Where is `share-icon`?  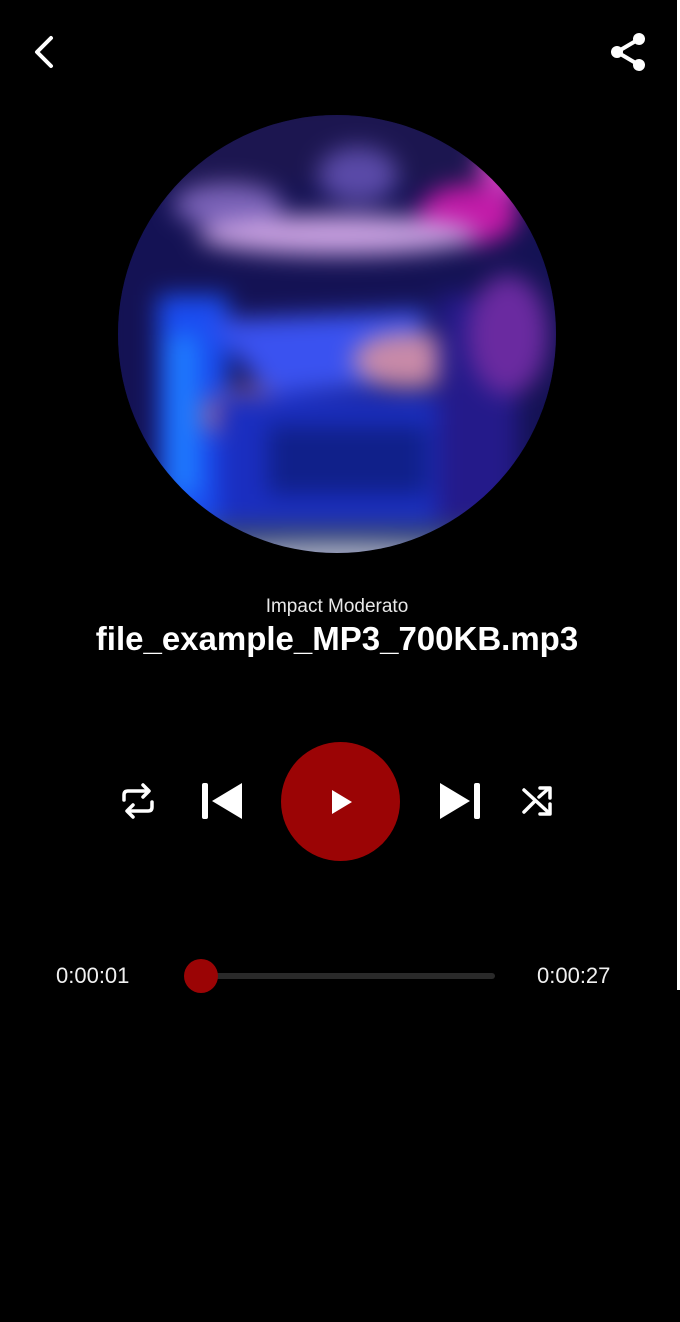 share-icon is located at coordinates (628, 52).